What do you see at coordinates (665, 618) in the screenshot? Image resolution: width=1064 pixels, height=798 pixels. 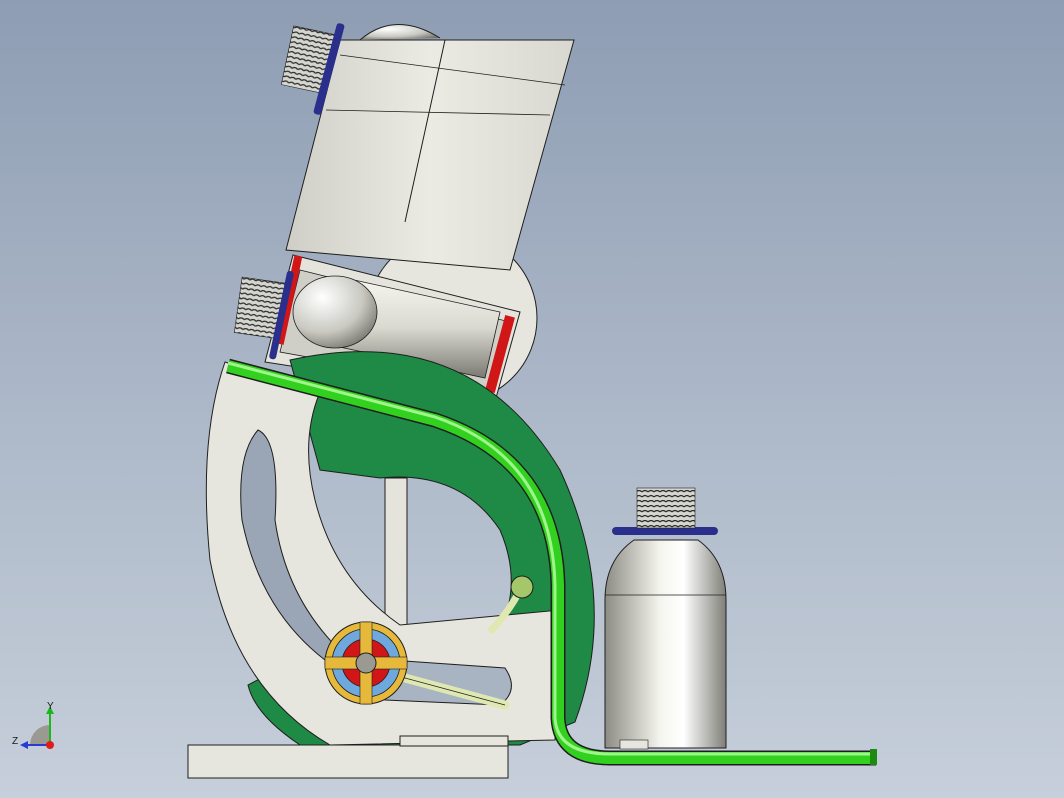 I see `standing-bottle` at bounding box center [665, 618].